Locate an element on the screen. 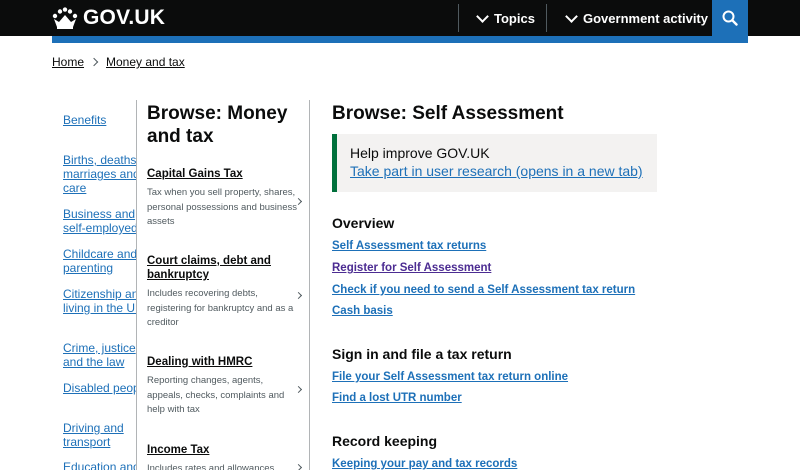  page-title: Browse: Self Assessment is located at coordinates (448, 113).